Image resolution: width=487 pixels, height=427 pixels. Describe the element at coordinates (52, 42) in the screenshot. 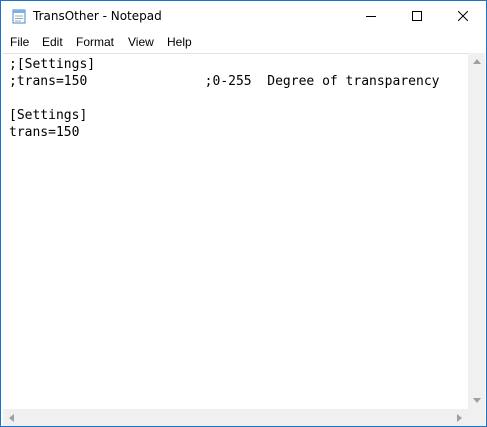

I see `menu-edit: Edit` at that location.